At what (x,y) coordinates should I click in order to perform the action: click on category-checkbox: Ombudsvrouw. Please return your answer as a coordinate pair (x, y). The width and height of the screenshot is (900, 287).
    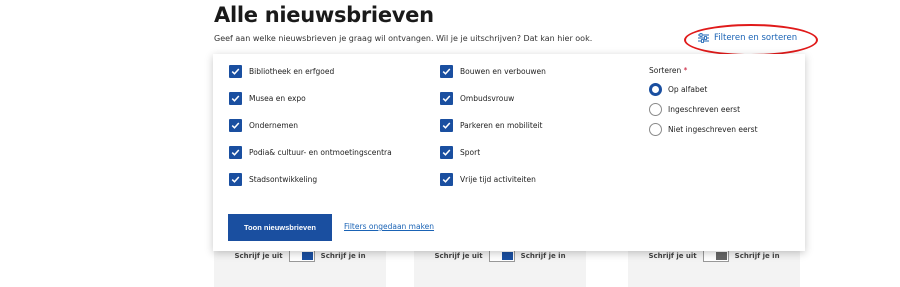
    Looking at the image, I should click on (493, 105).